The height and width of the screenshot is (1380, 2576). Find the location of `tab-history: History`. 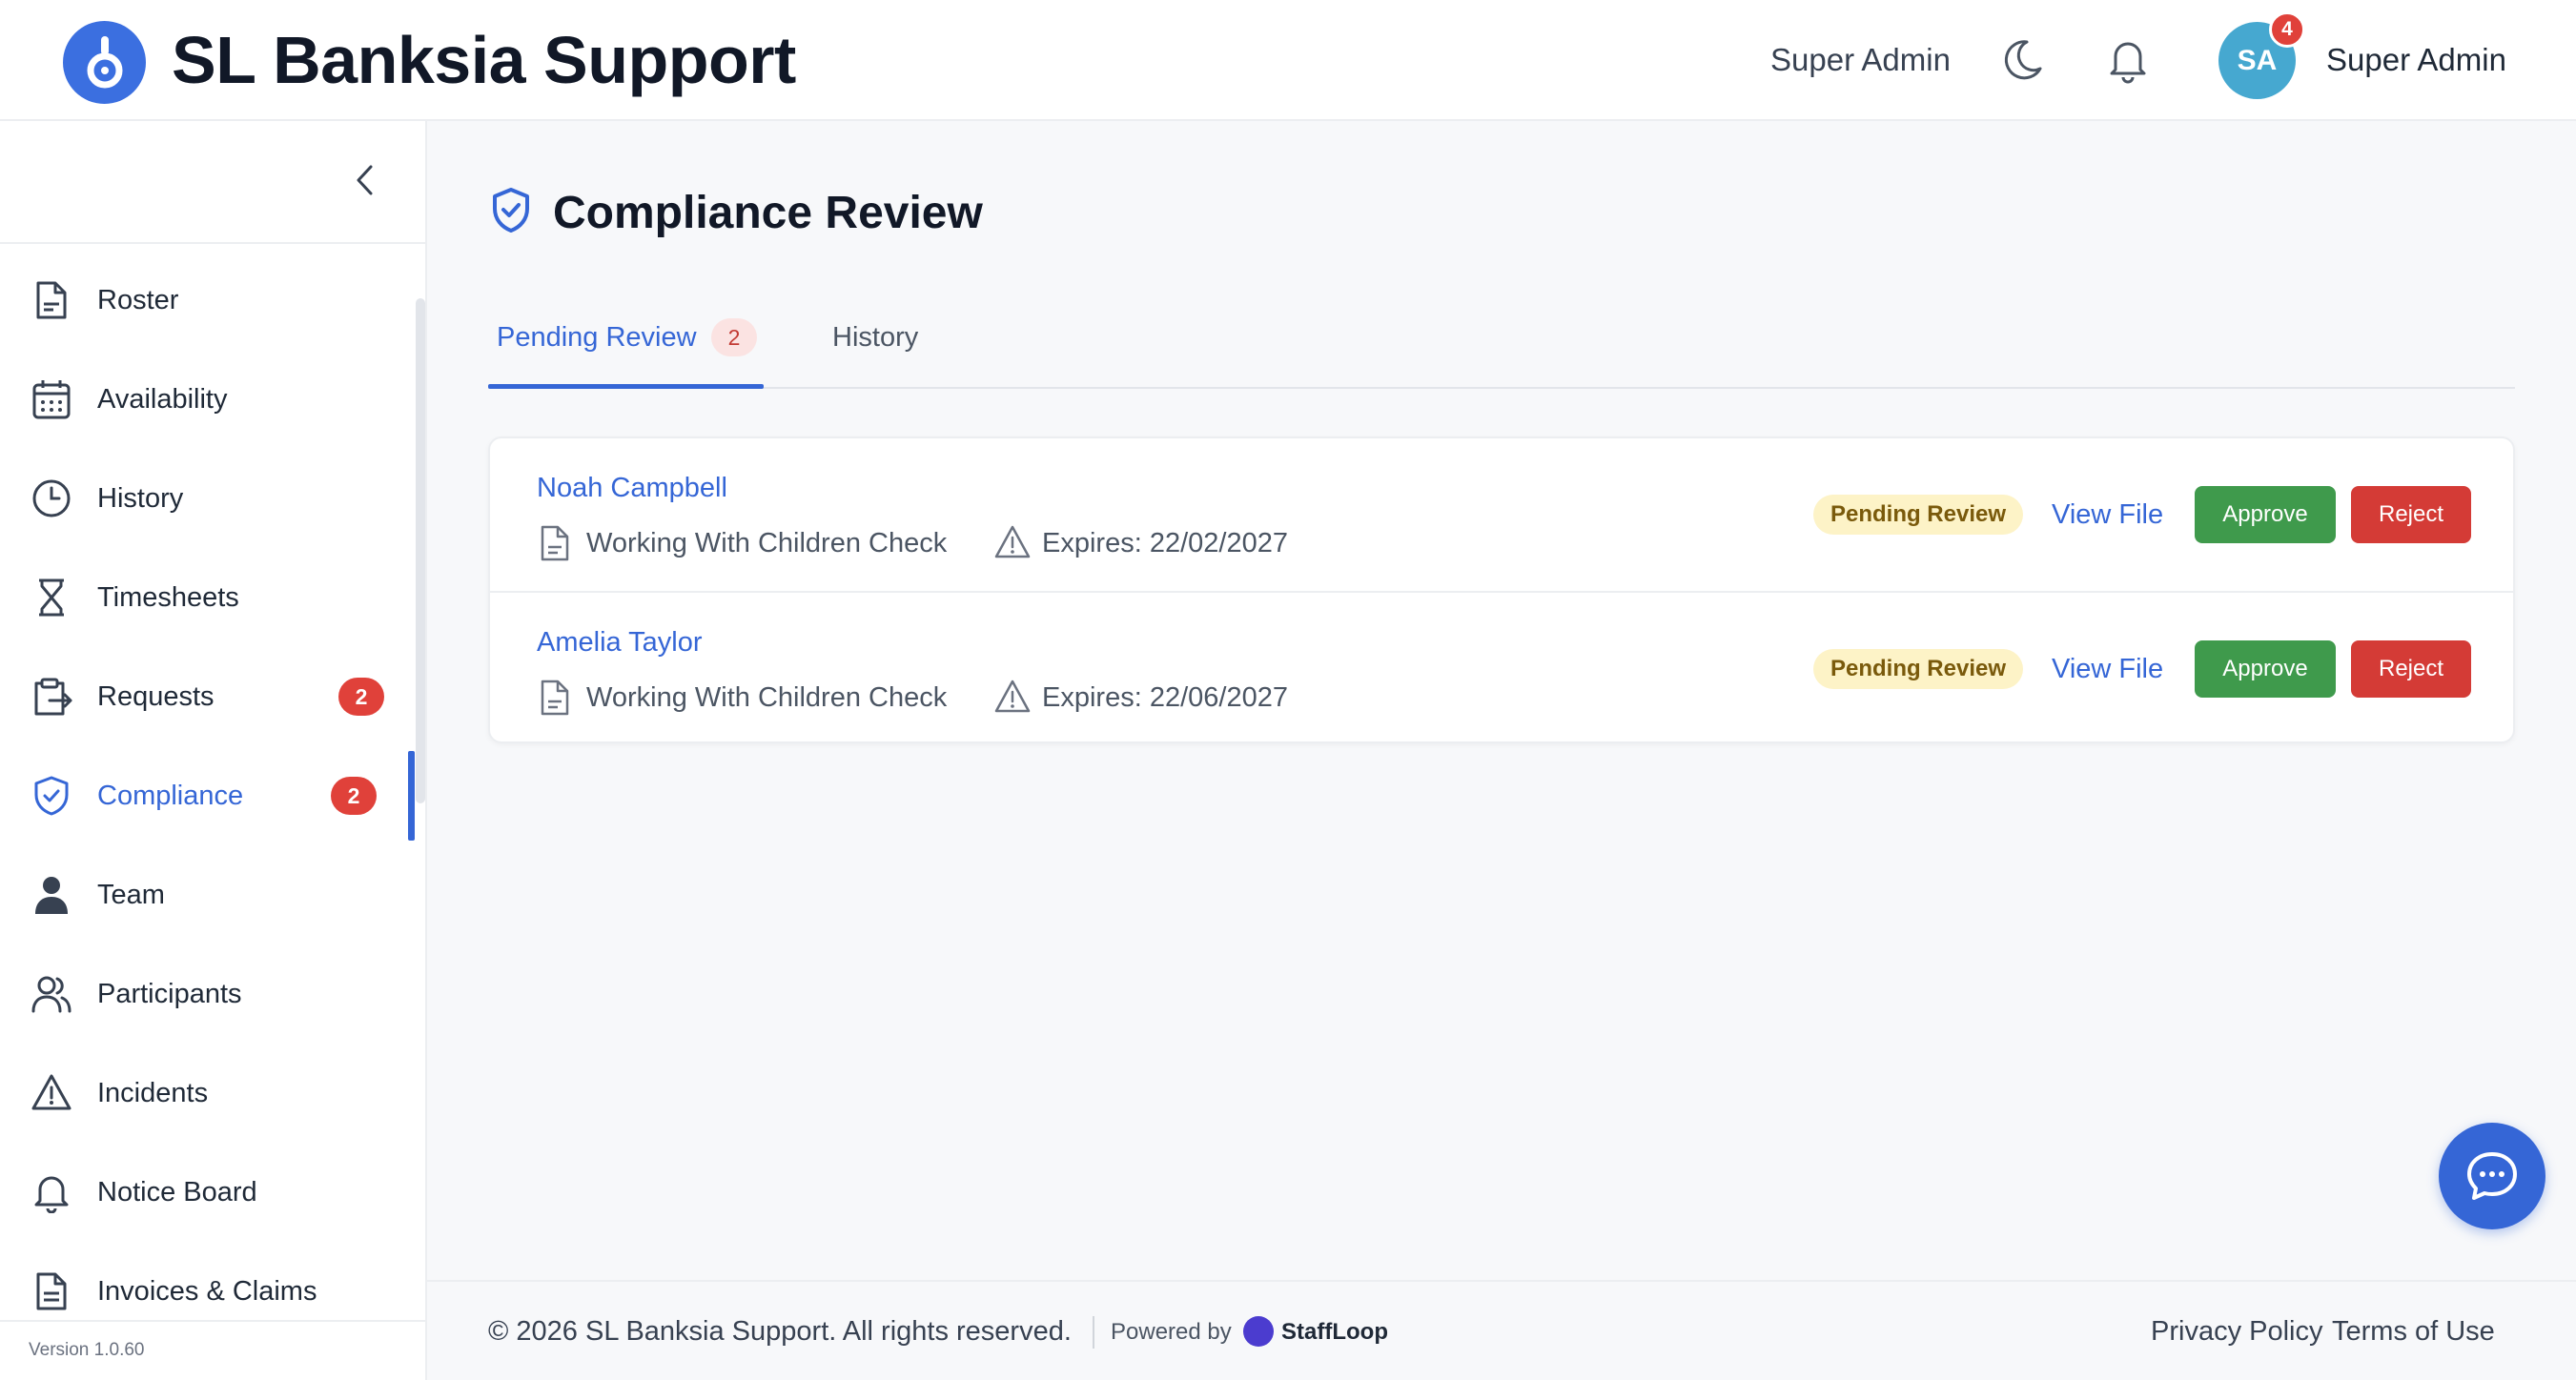

tab-history: History is located at coordinates (875, 337).